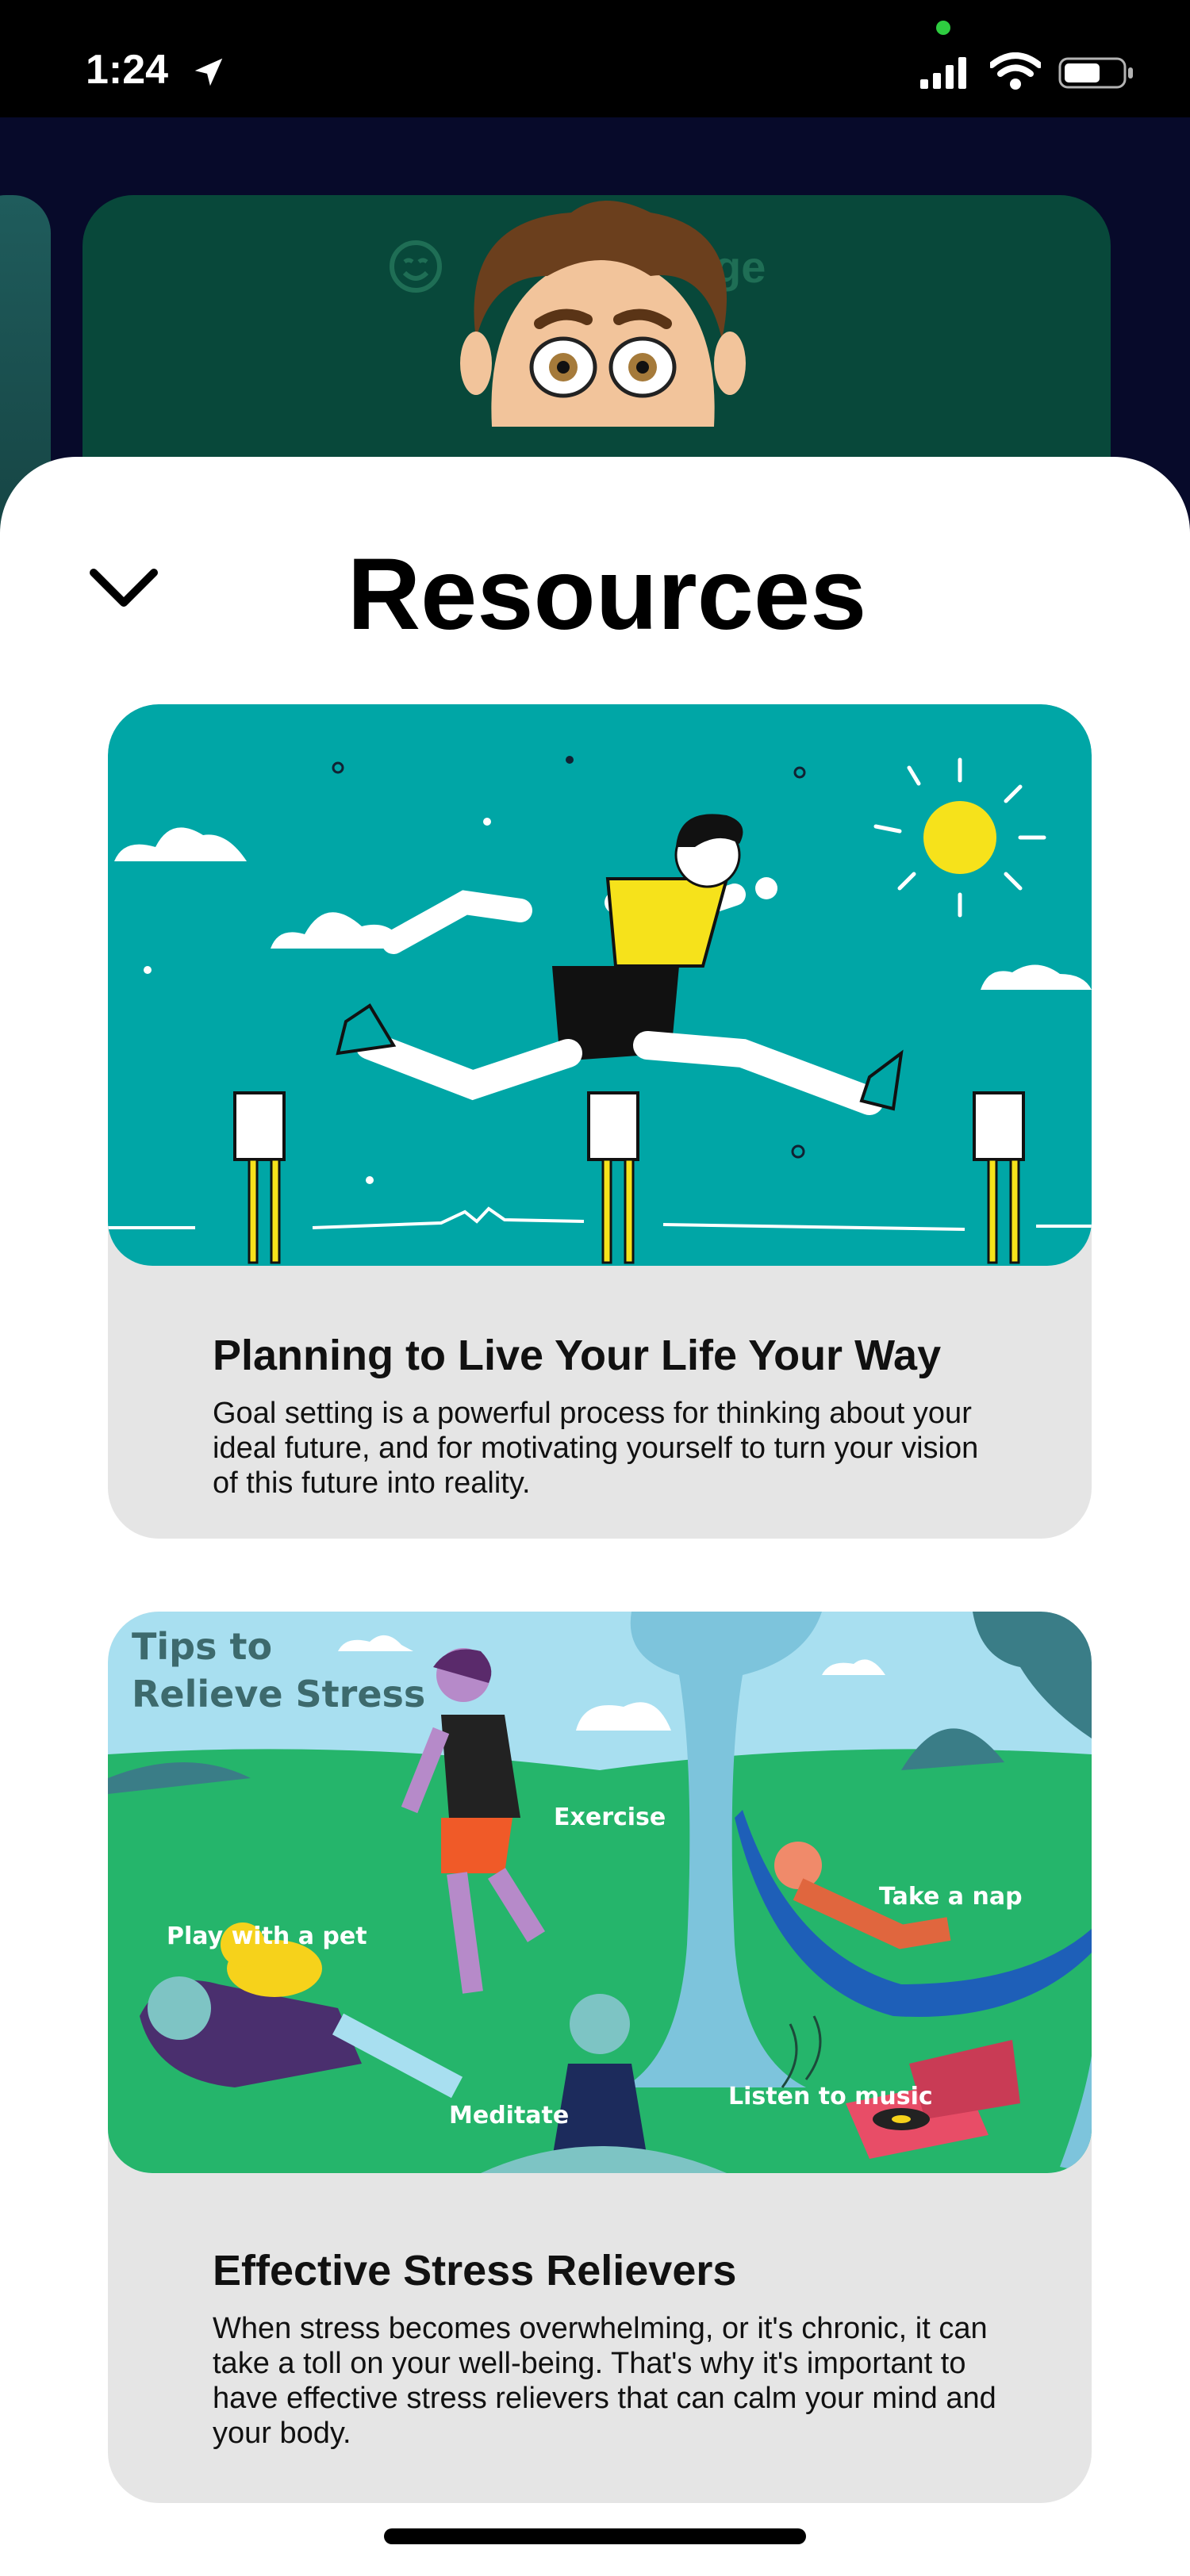 Image resolution: width=1190 pixels, height=2576 pixels. I want to click on image-label-take-a-nap: Take a nap, so click(951, 1897).